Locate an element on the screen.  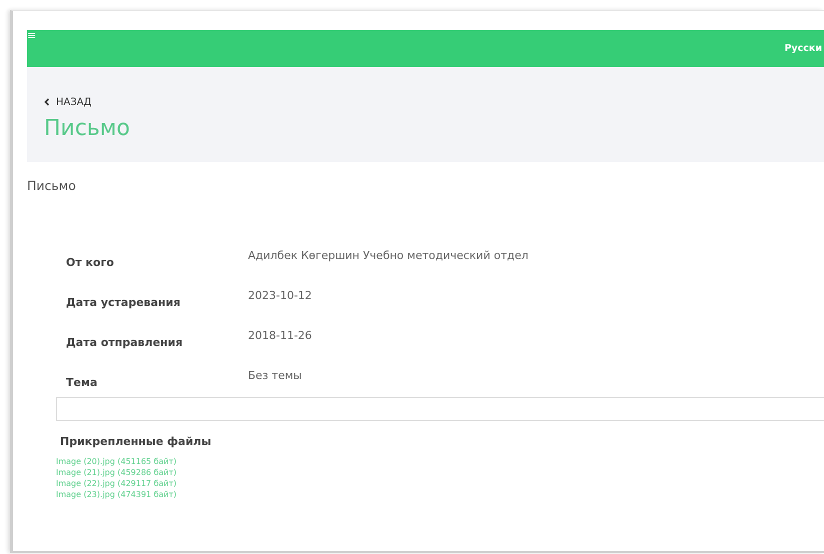
language-selector: Русски is located at coordinates (803, 48).